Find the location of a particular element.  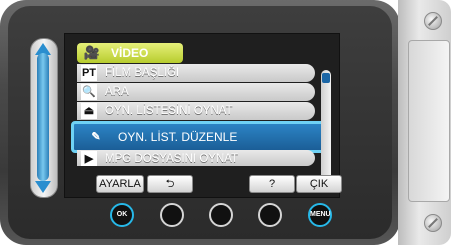

pt-icon: PT is located at coordinates (89, 73).